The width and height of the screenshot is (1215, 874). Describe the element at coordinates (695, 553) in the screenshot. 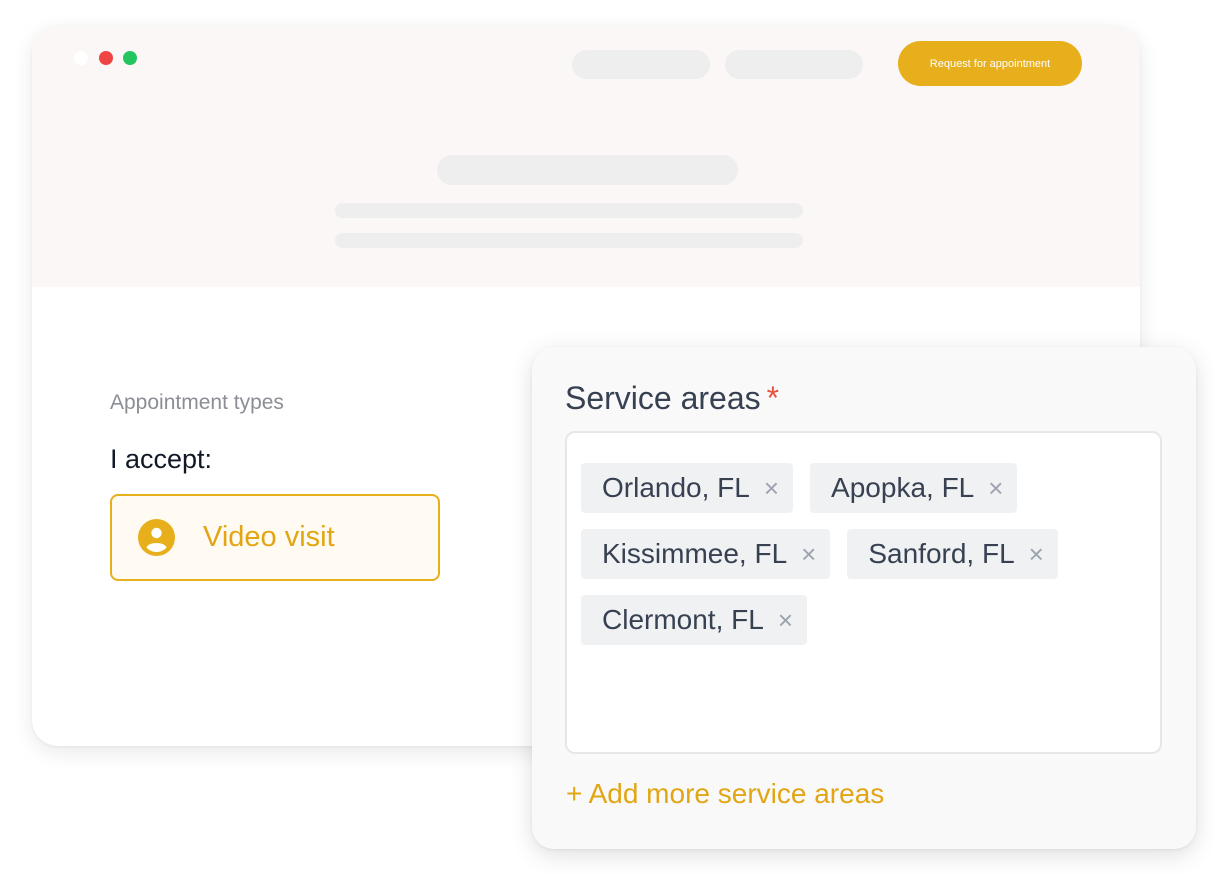

I see `chip-label: Kissimmee, FL` at that location.